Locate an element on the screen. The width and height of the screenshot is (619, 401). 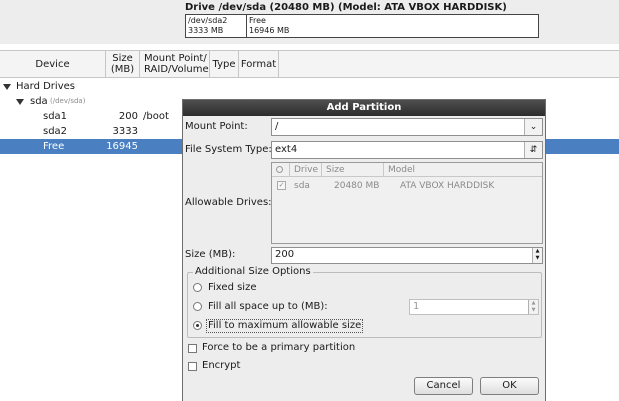
column-format: Format is located at coordinates (259, 64).